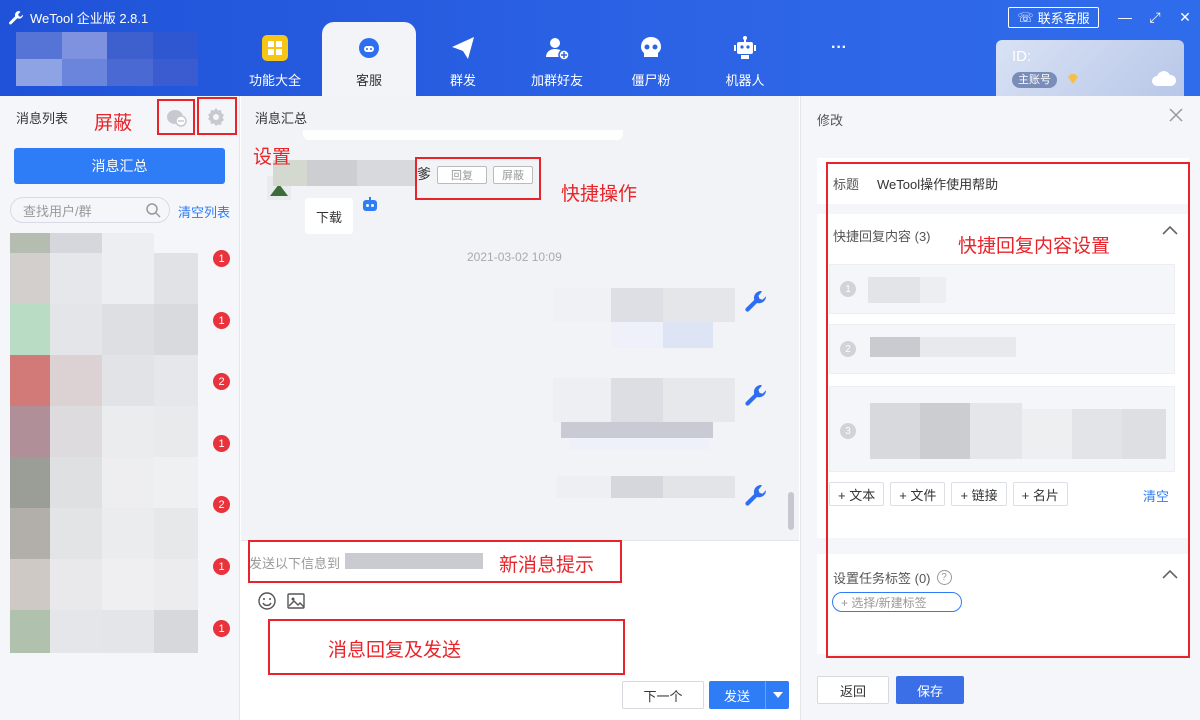  I want to click on message-timestamp: 2021-03-02 10:09, so click(514, 257).